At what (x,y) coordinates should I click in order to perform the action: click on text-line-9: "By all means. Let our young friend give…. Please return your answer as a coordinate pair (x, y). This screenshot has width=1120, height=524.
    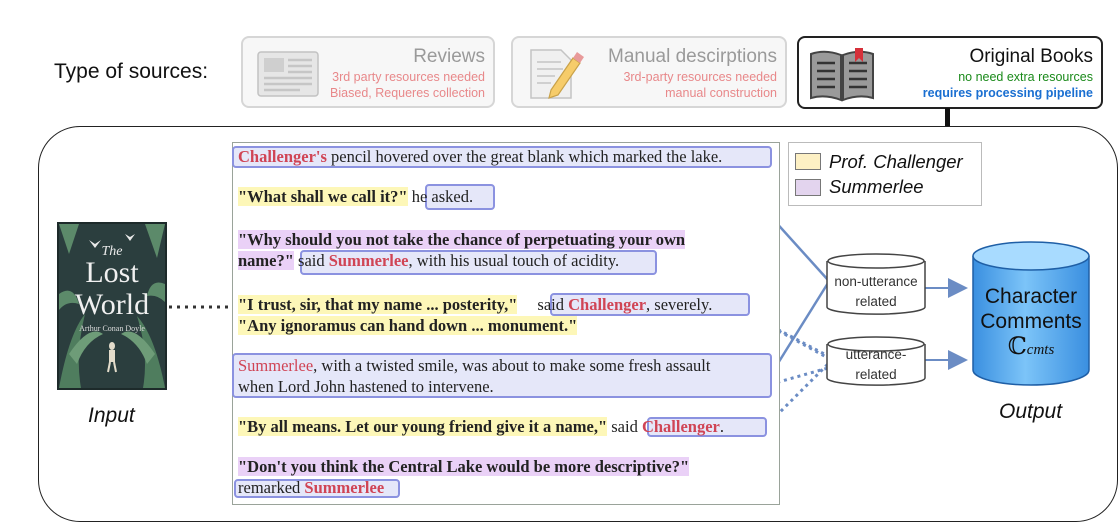
    Looking at the image, I should click on (481, 426).